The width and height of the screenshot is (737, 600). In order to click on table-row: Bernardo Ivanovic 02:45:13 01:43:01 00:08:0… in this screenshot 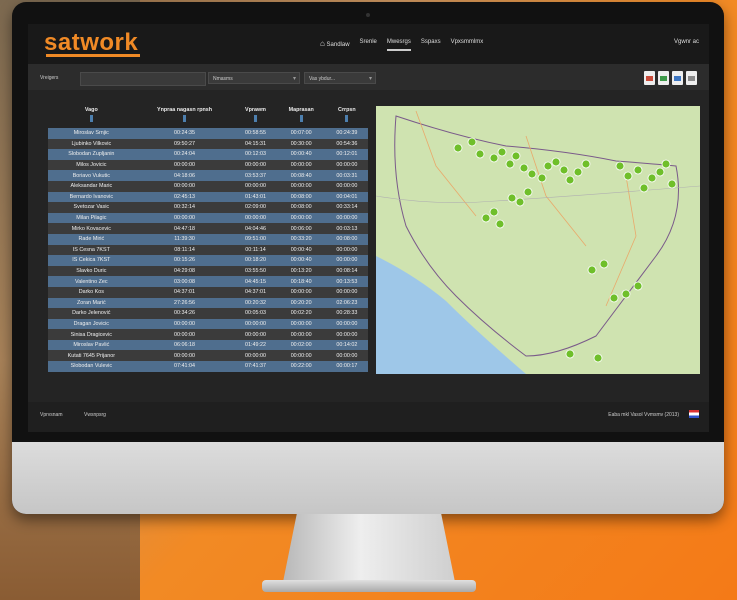, I will do `click(208, 197)`.